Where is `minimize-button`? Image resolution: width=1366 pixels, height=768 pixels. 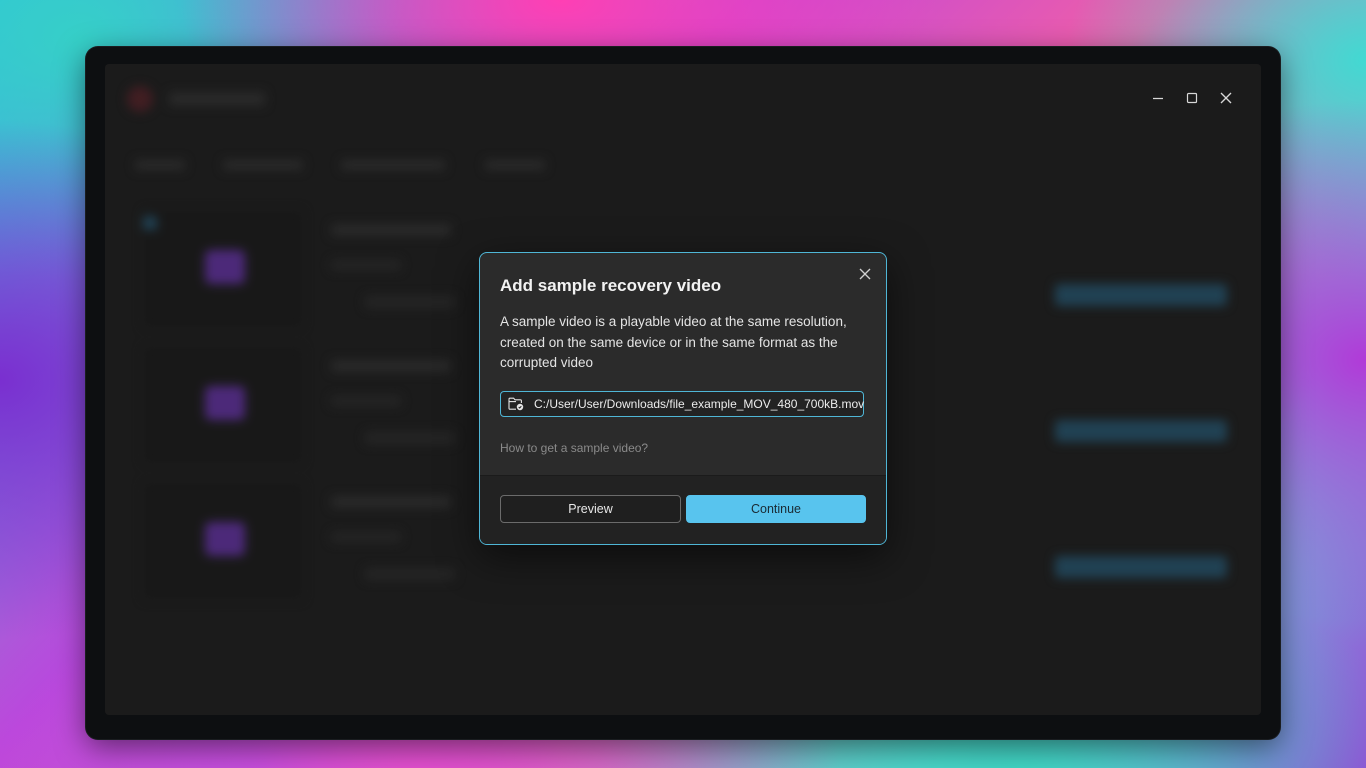
minimize-button is located at coordinates (1158, 98).